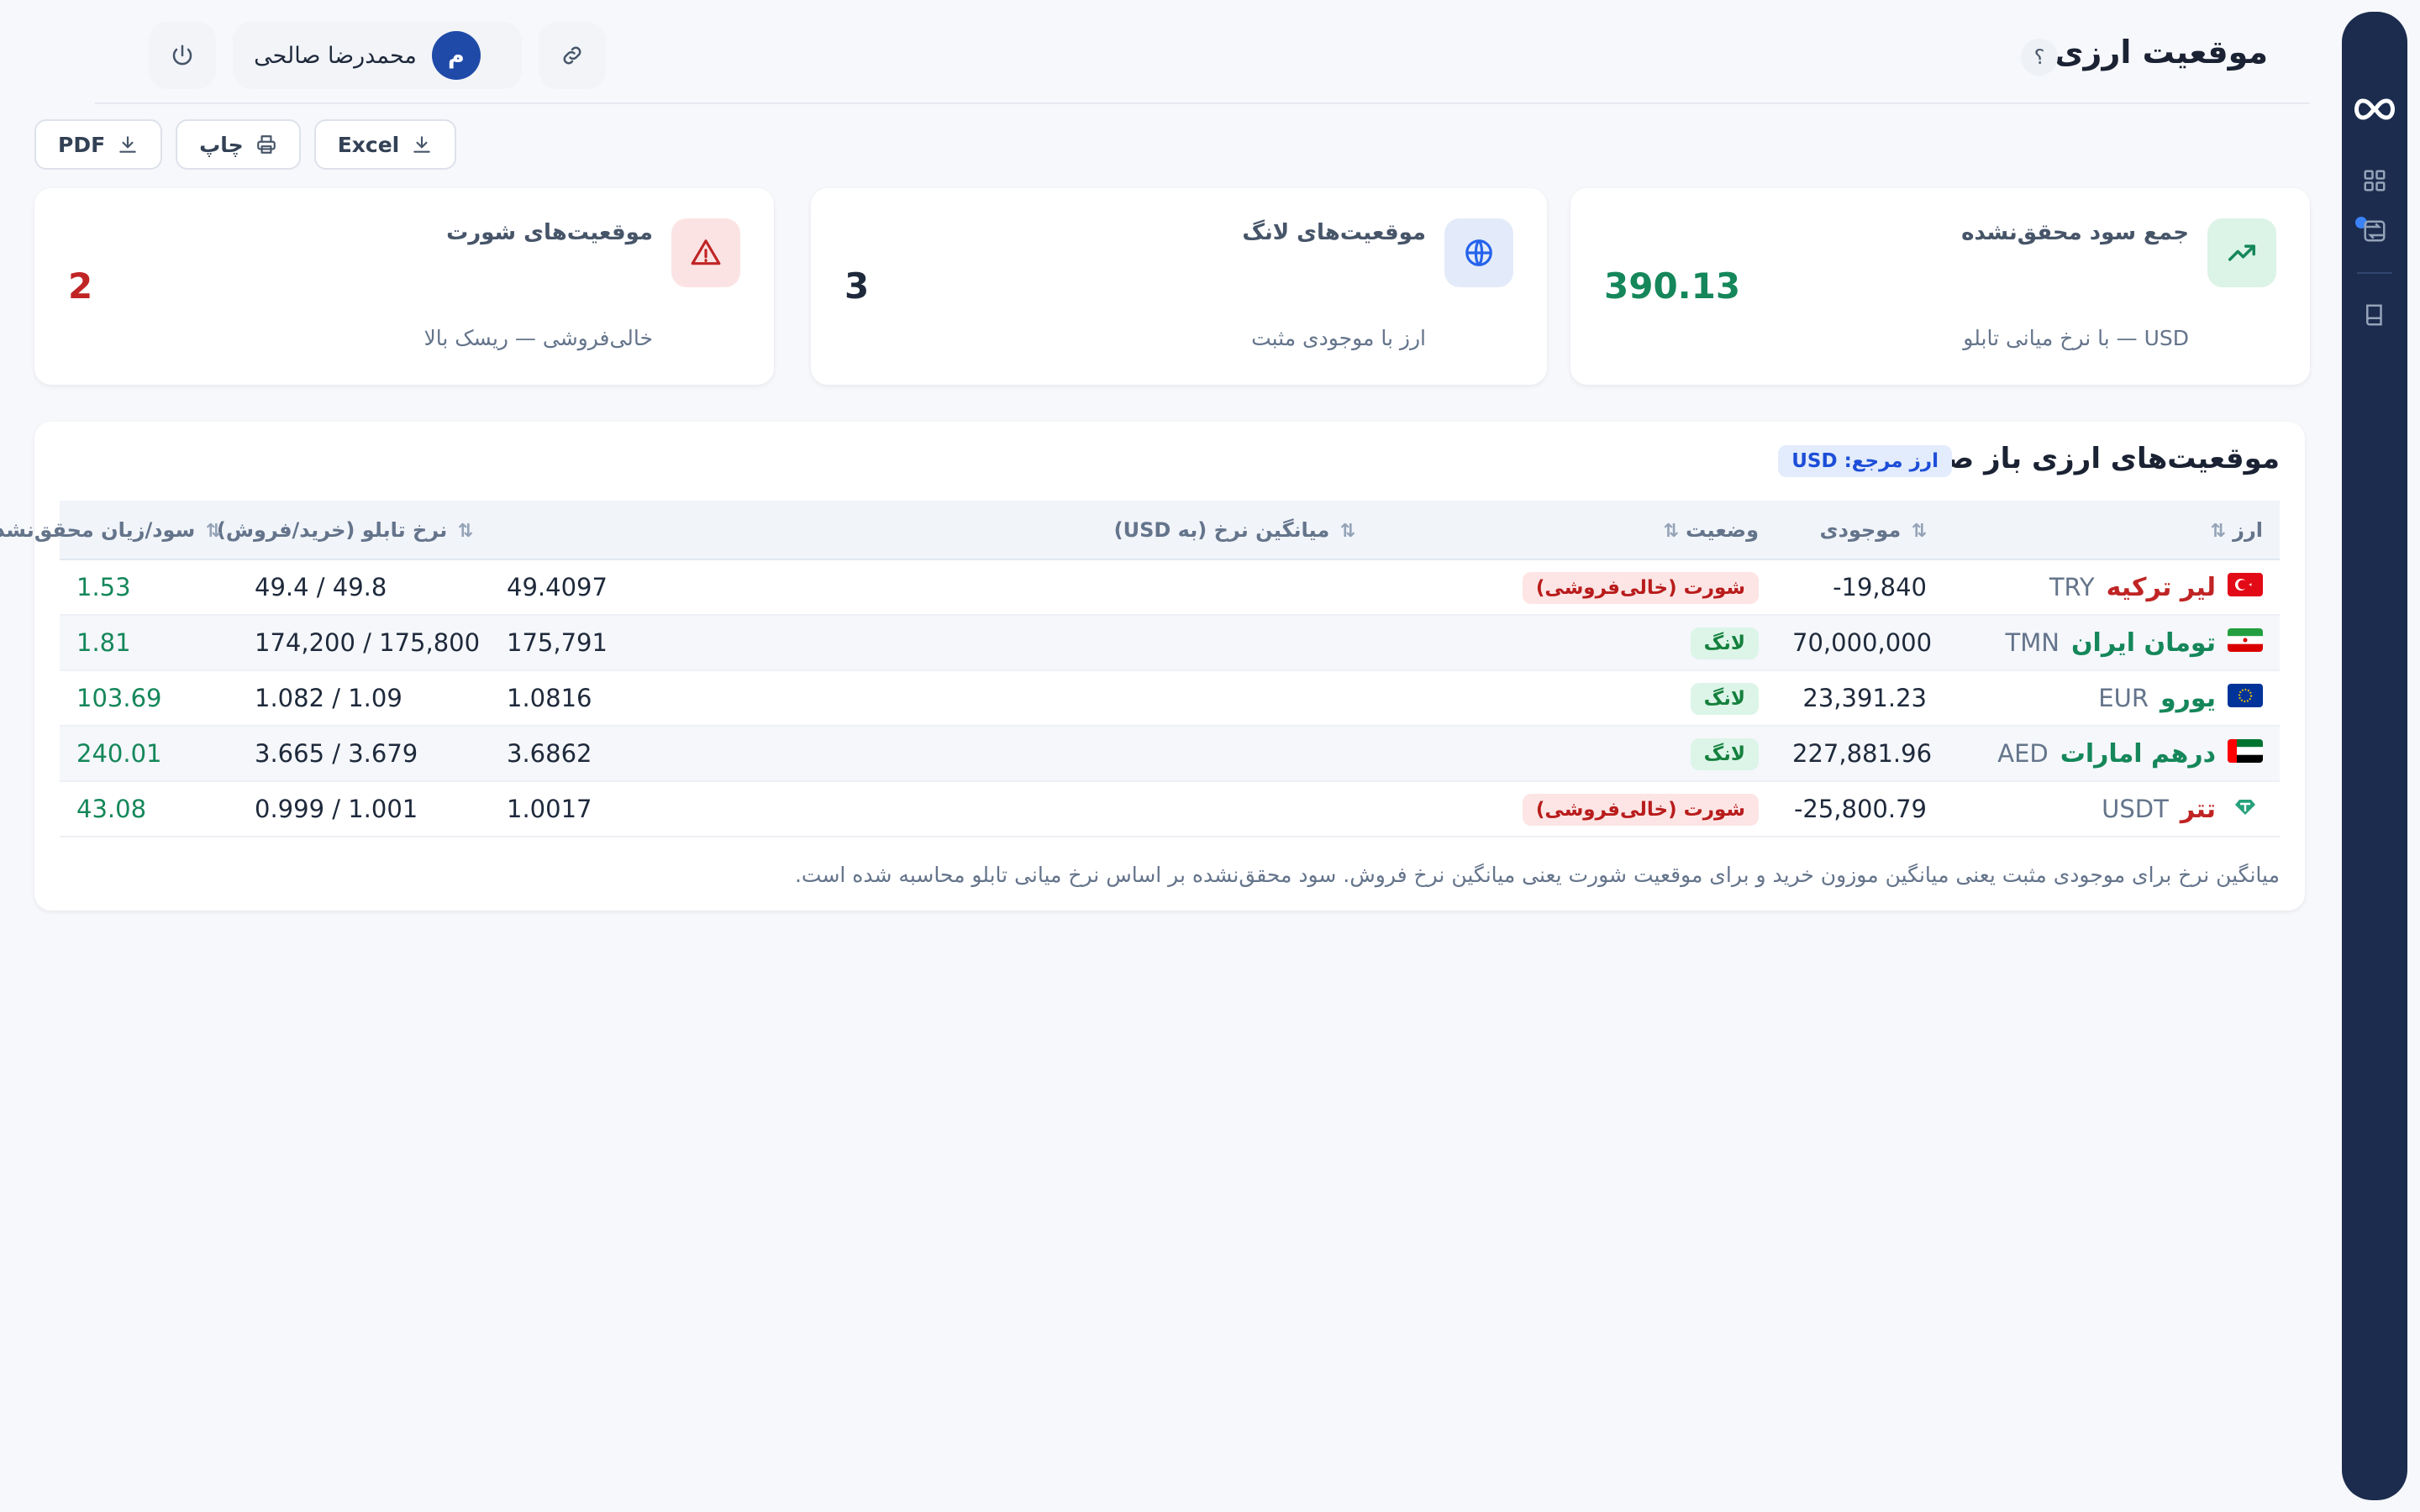 The image size is (2420, 1512). I want to click on user-chip: م محمدرضا صالحی, so click(368, 55).